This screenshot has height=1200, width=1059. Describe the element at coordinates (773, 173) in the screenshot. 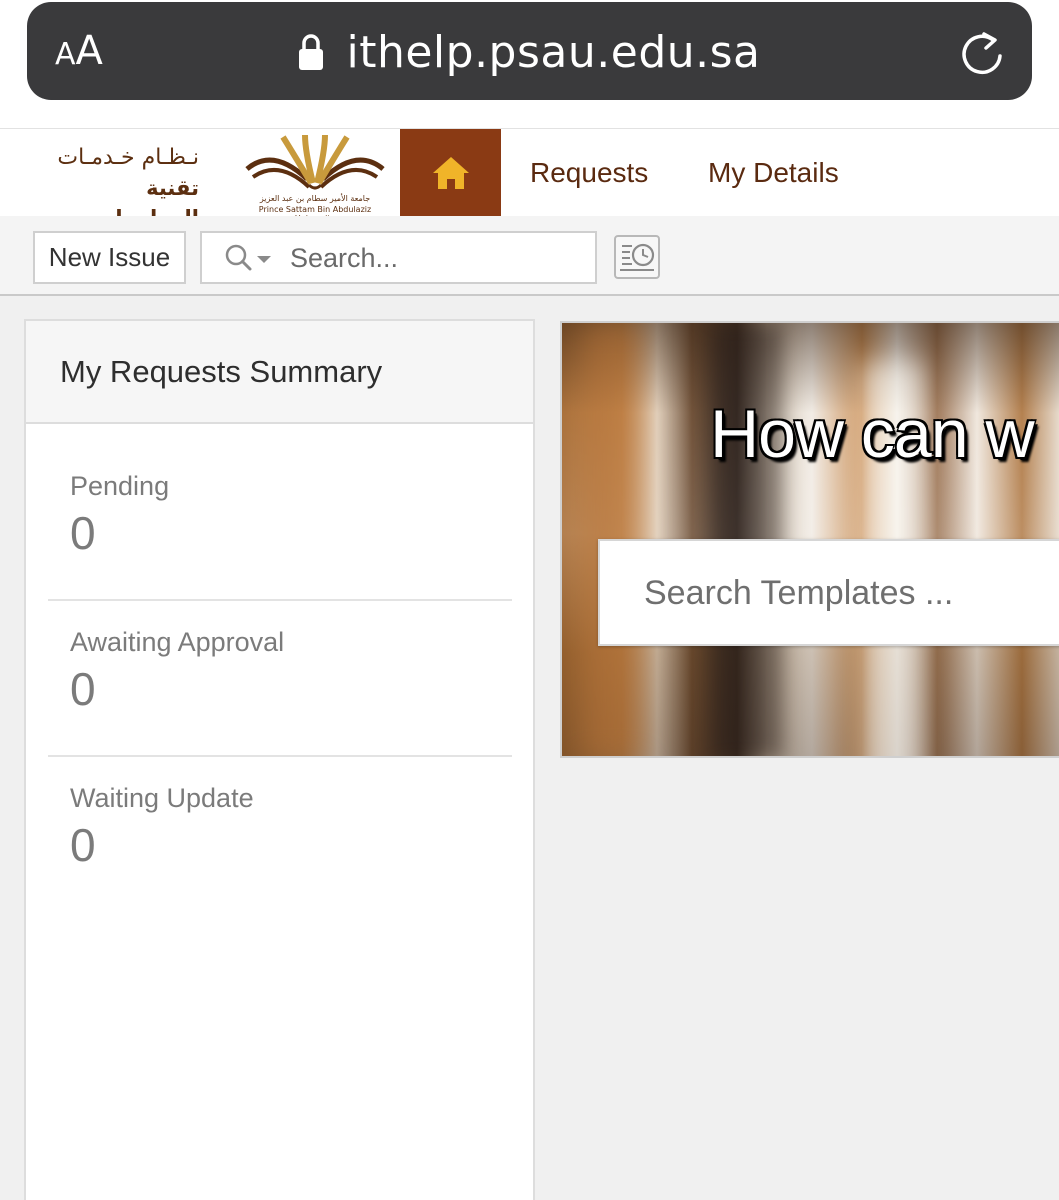

I see `nav-my-details-link: My Details` at that location.